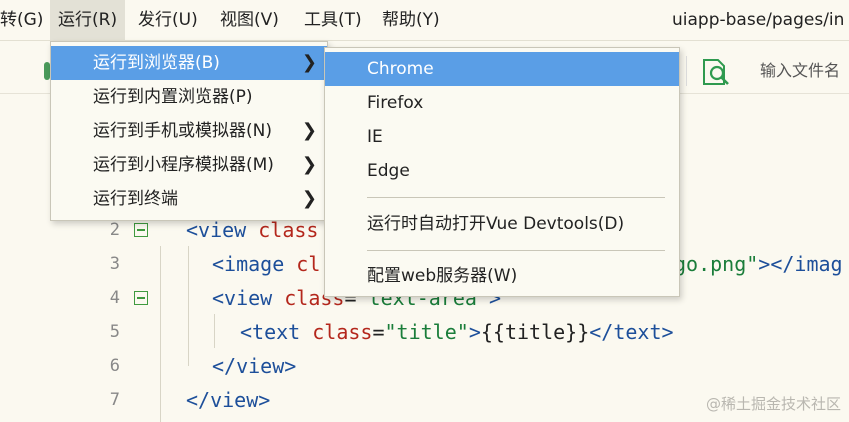  Describe the element at coordinates (411, 20) in the screenshot. I see `menu-help: 帮助(Y)` at that location.